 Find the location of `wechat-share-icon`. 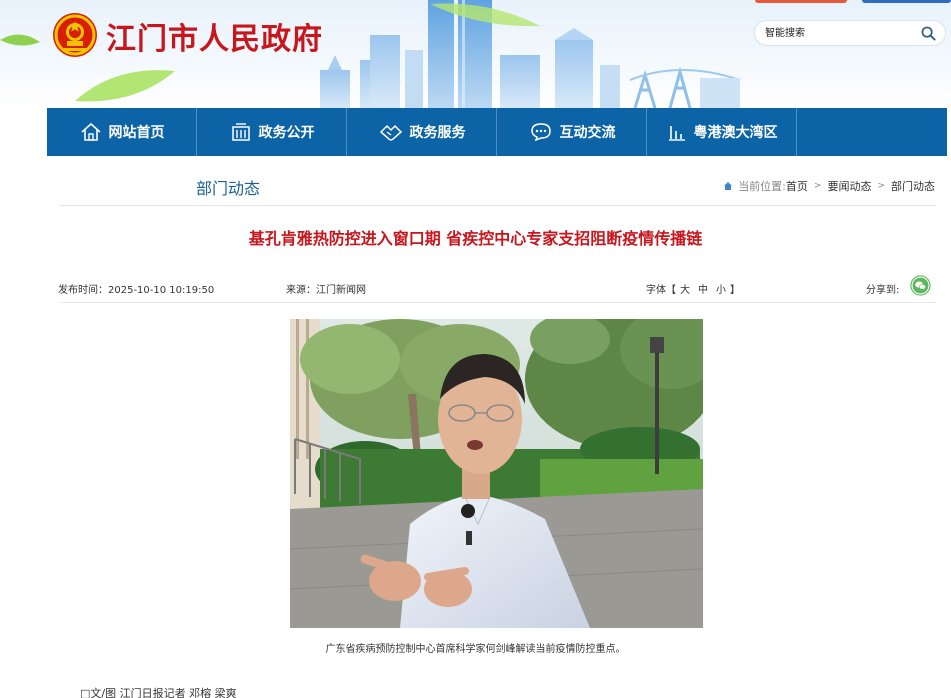

wechat-share-icon is located at coordinates (920, 285).